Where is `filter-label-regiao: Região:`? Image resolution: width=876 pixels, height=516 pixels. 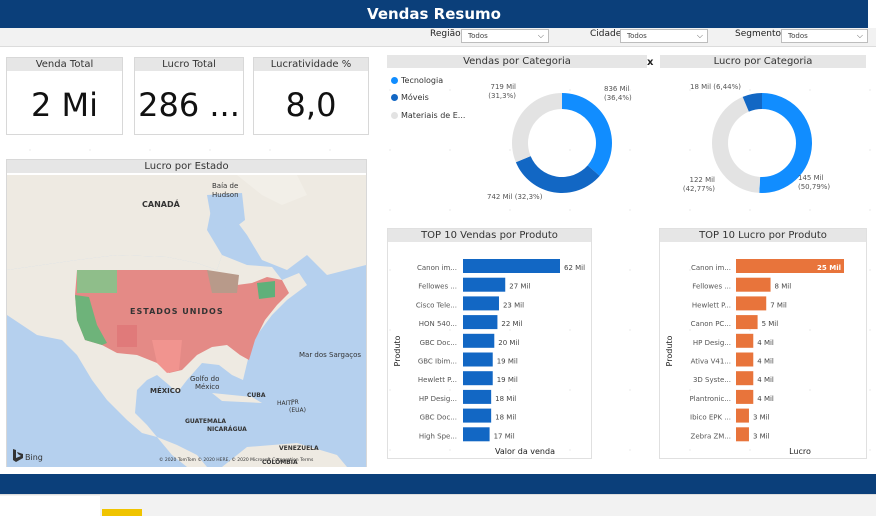 filter-label-regiao: Região: is located at coordinates (447, 34).